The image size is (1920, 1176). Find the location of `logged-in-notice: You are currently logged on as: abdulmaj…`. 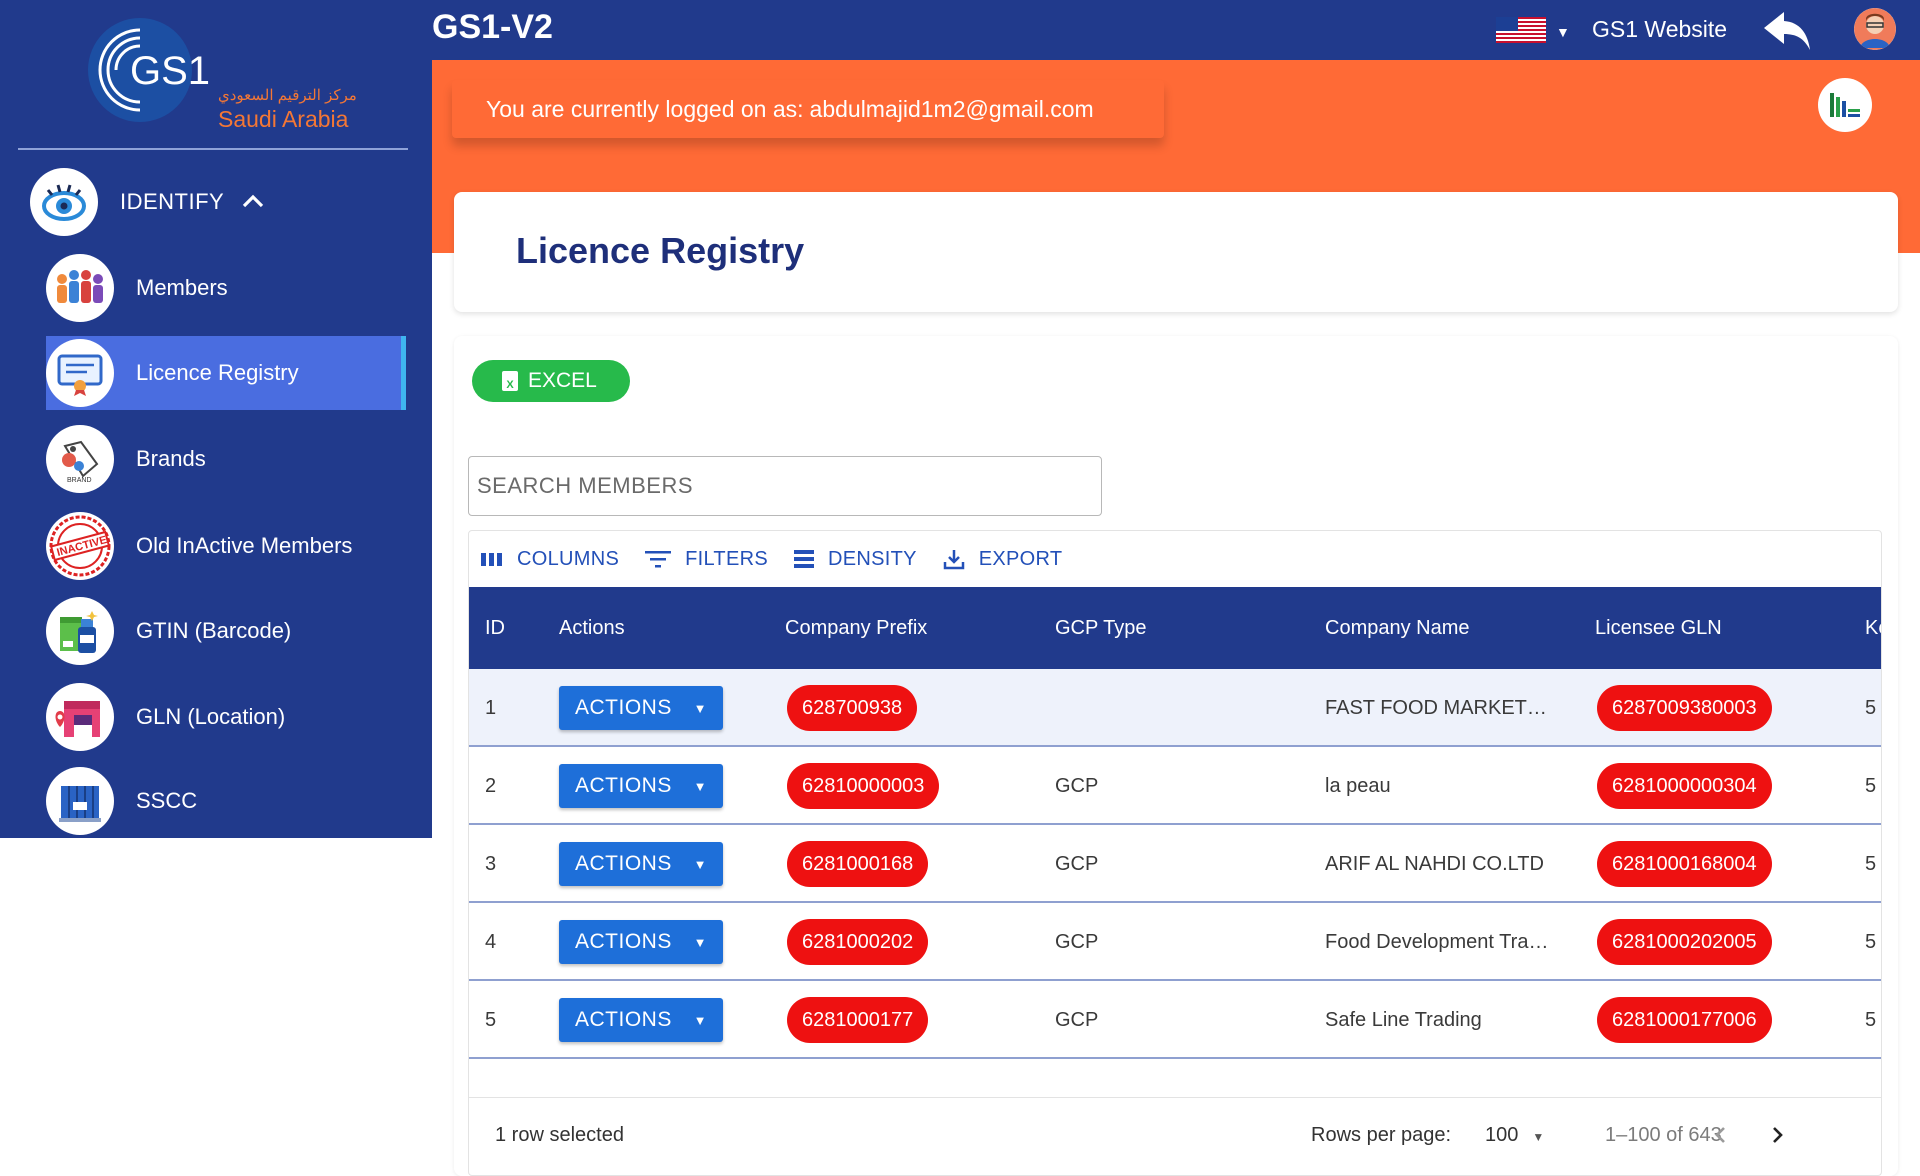

logged-in-notice: You are currently logged on as: abdulmaj… is located at coordinates (808, 109).